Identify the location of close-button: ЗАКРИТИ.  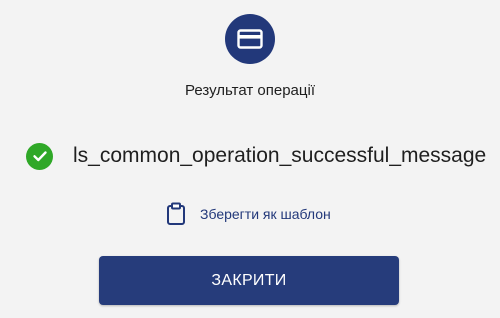
(249, 280).